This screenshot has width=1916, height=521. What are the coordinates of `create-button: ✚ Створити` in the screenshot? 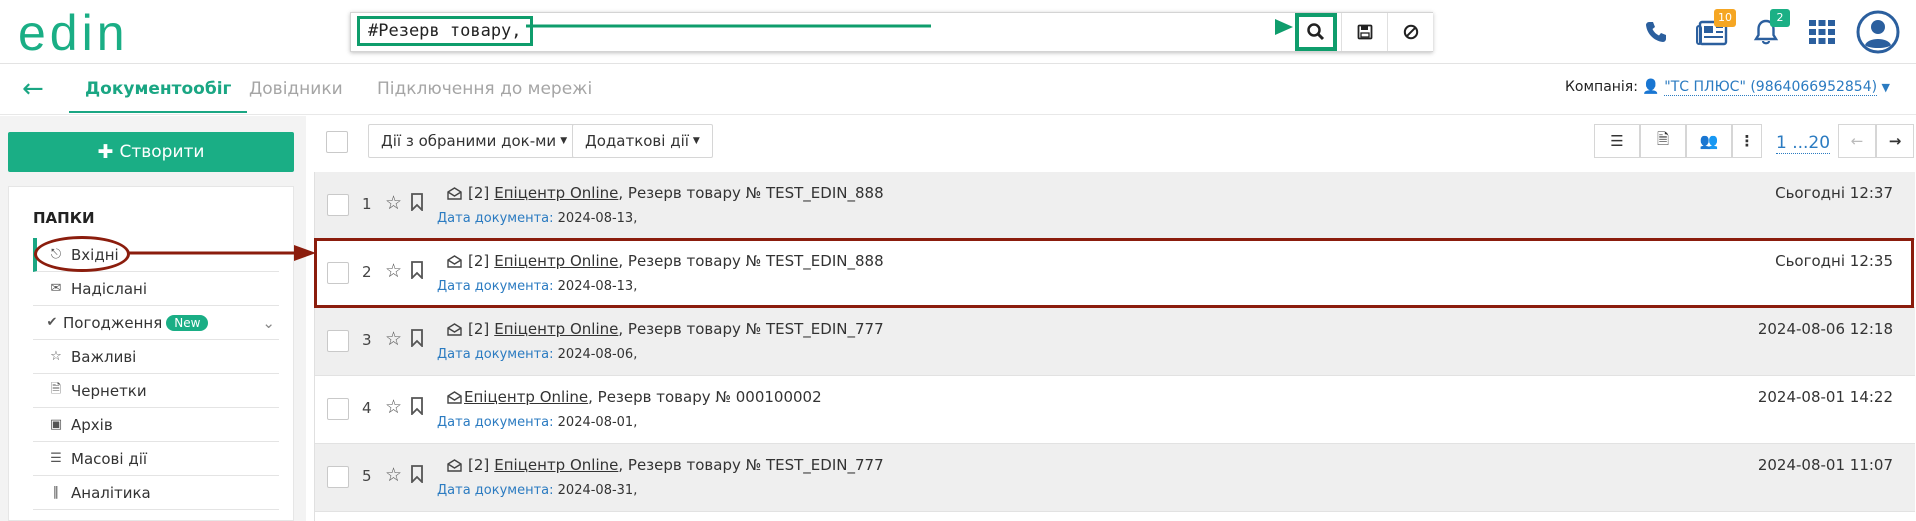 It's located at (151, 152).